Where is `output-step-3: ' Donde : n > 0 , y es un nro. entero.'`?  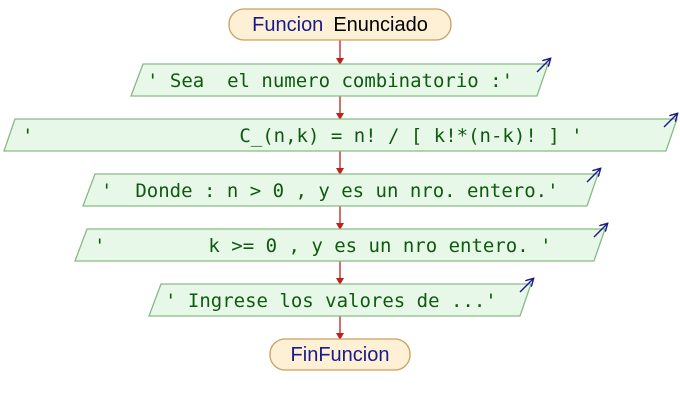
output-step-3: ' Donde : n > 0 , y es un nro. entero.' is located at coordinates (341, 188).